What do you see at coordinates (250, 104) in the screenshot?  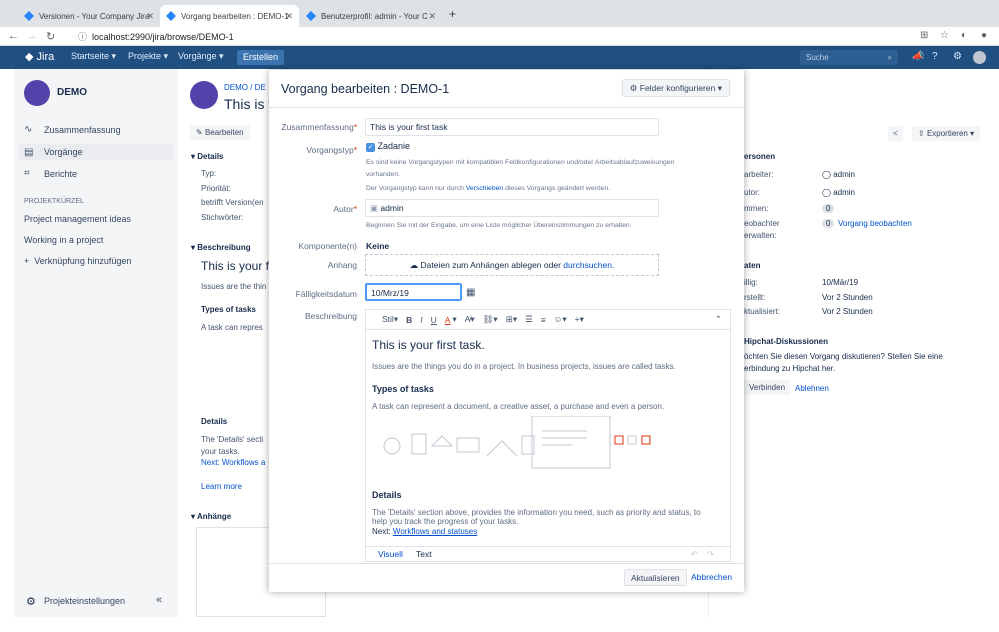 I see `issue-title: This is y` at bounding box center [250, 104].